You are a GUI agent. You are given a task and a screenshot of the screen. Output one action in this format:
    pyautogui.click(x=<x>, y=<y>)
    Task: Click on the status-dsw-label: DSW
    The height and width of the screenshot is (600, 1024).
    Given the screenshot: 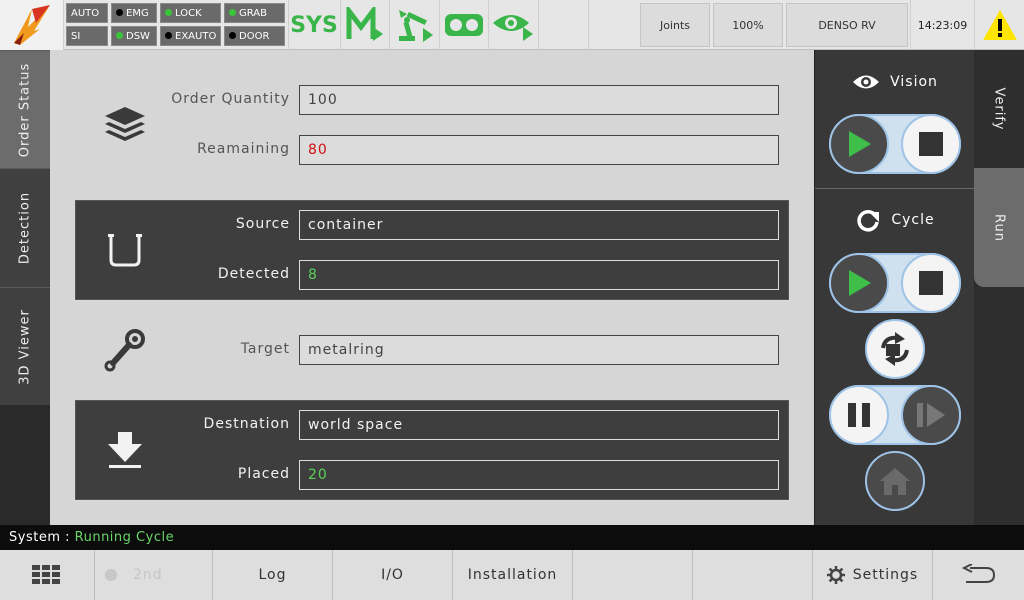 What is the action you would take?
    pyautogui.click(x=138, y=36)
    